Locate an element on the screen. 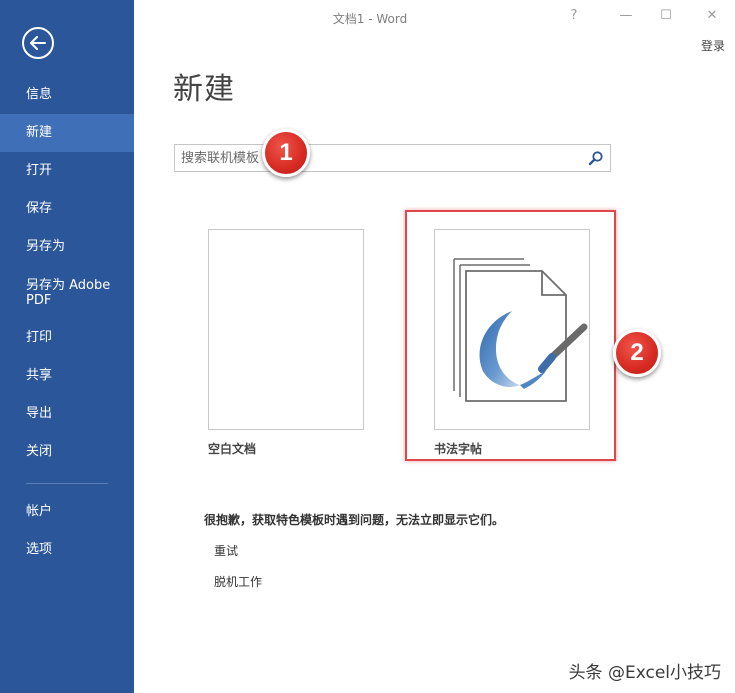  back-button is located at coordinates (38, 43).